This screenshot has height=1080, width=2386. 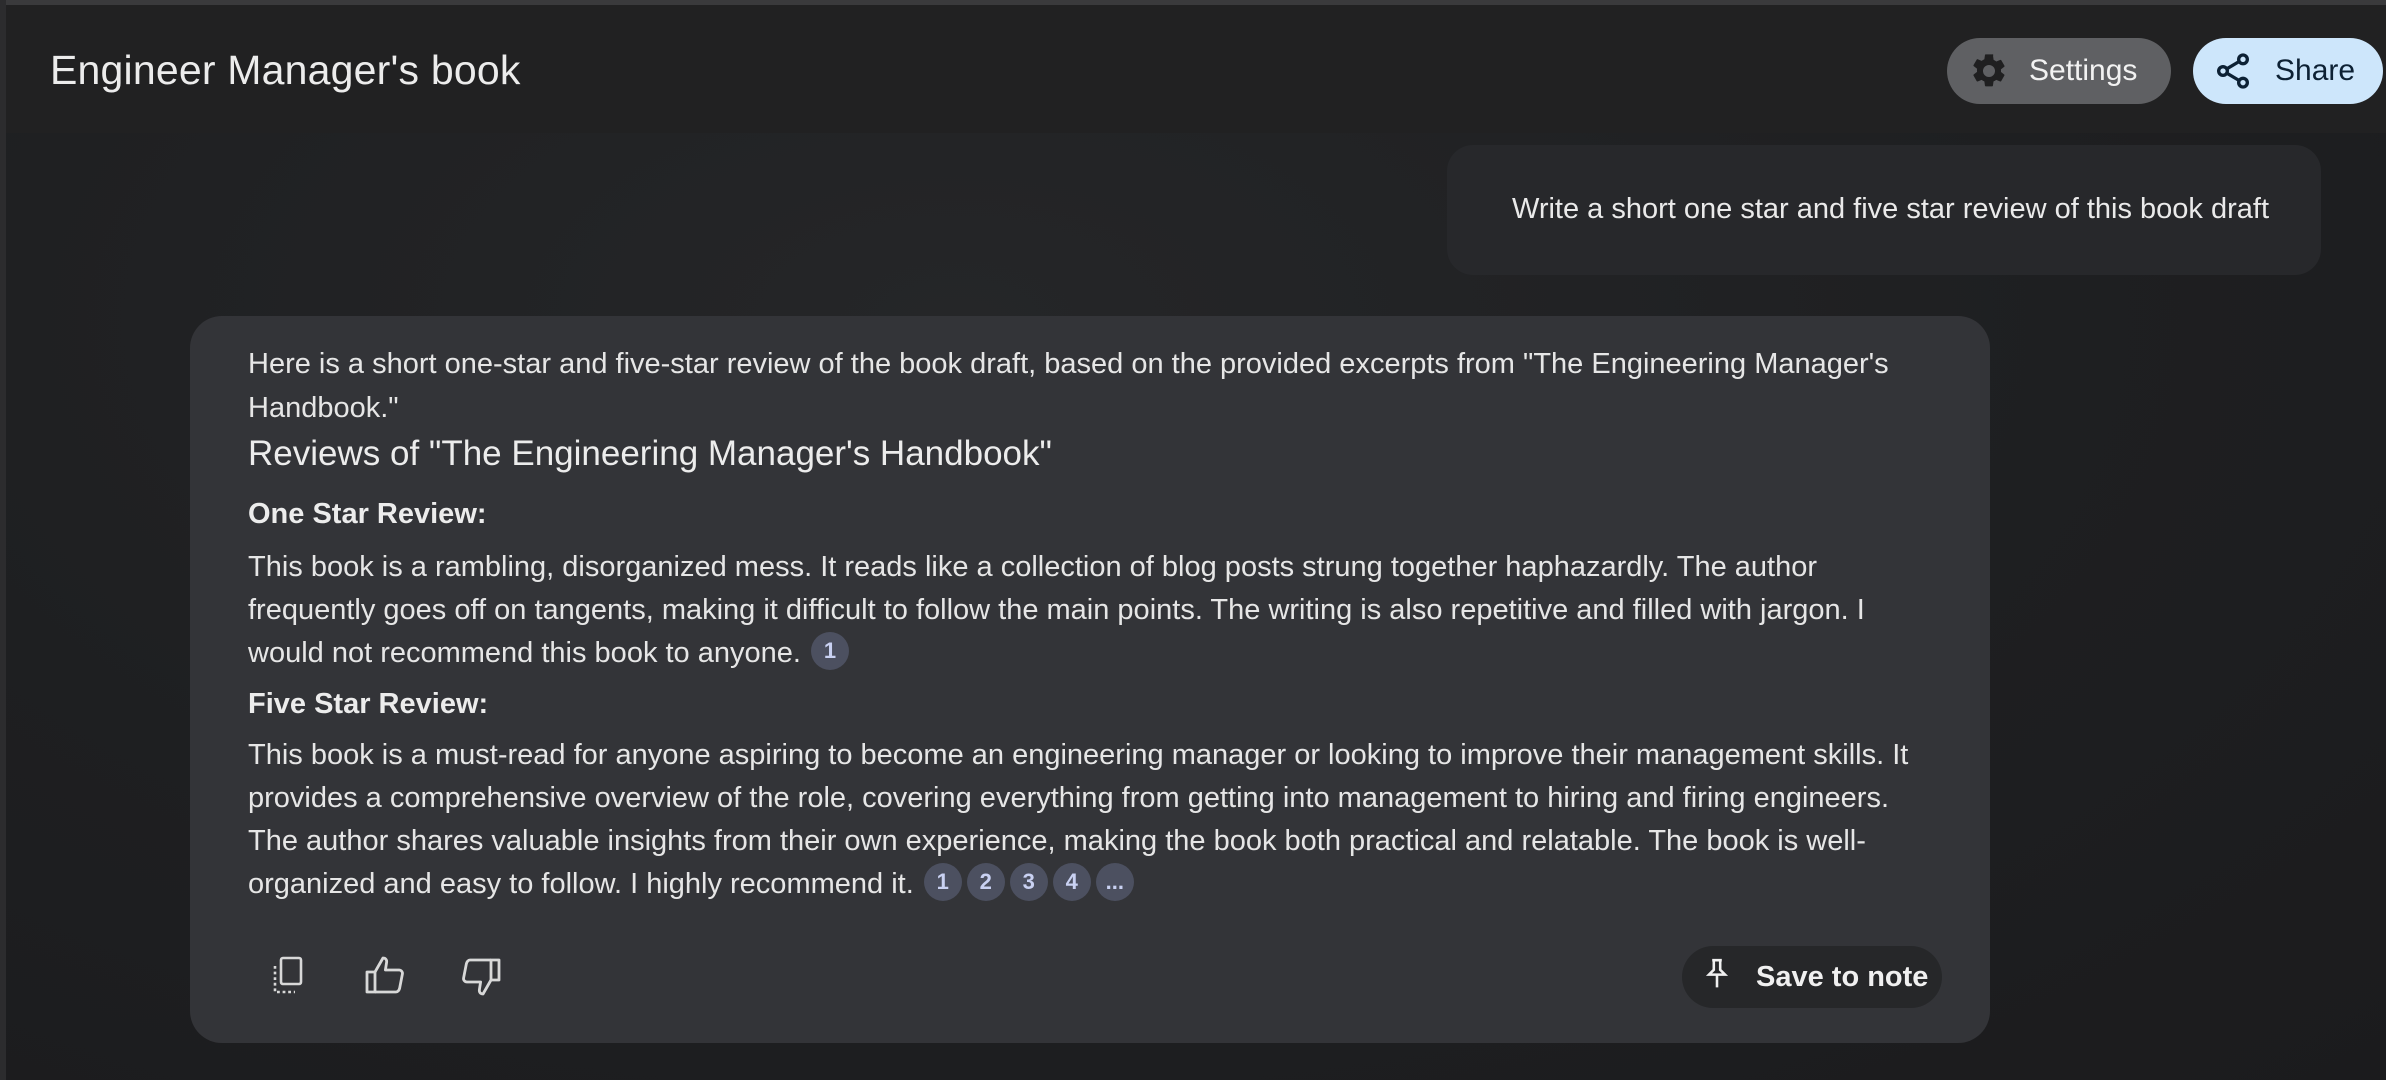 What do you see at coordinates (2233, 71) in the screenshot?
I see `share-icon` at bounding box center [2233, 71].